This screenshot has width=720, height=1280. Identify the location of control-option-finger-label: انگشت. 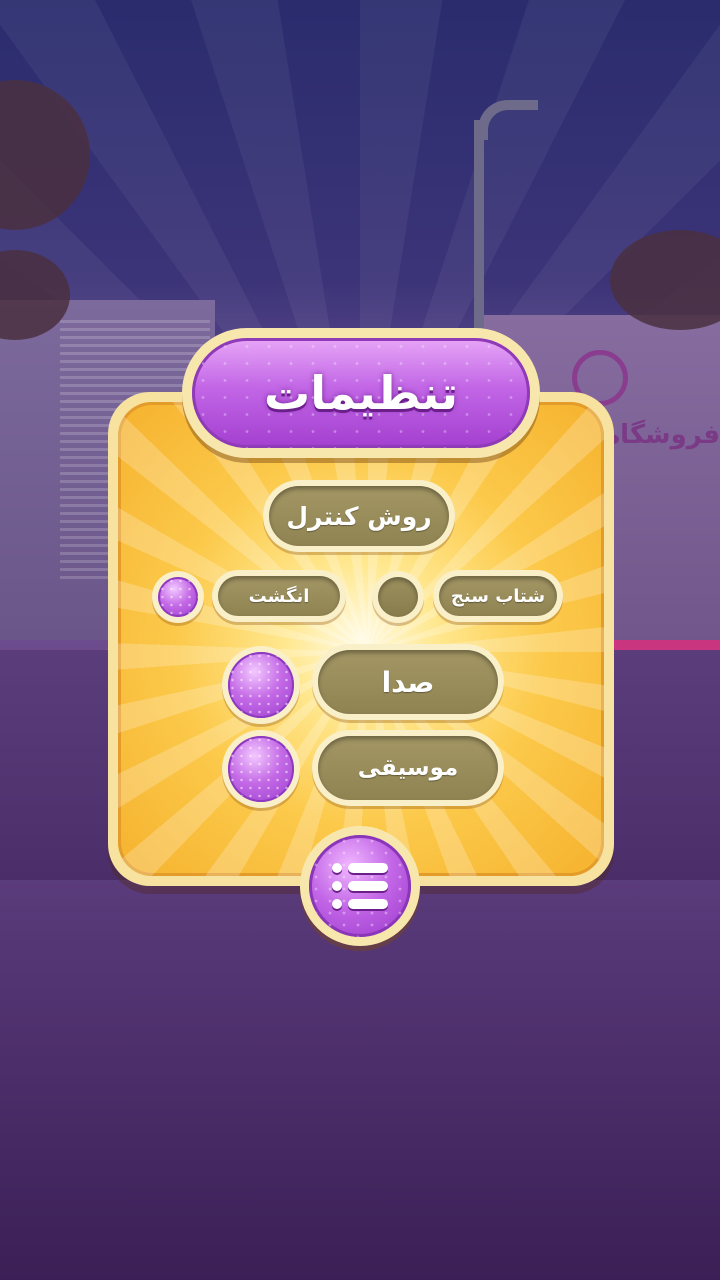
(279, 596).